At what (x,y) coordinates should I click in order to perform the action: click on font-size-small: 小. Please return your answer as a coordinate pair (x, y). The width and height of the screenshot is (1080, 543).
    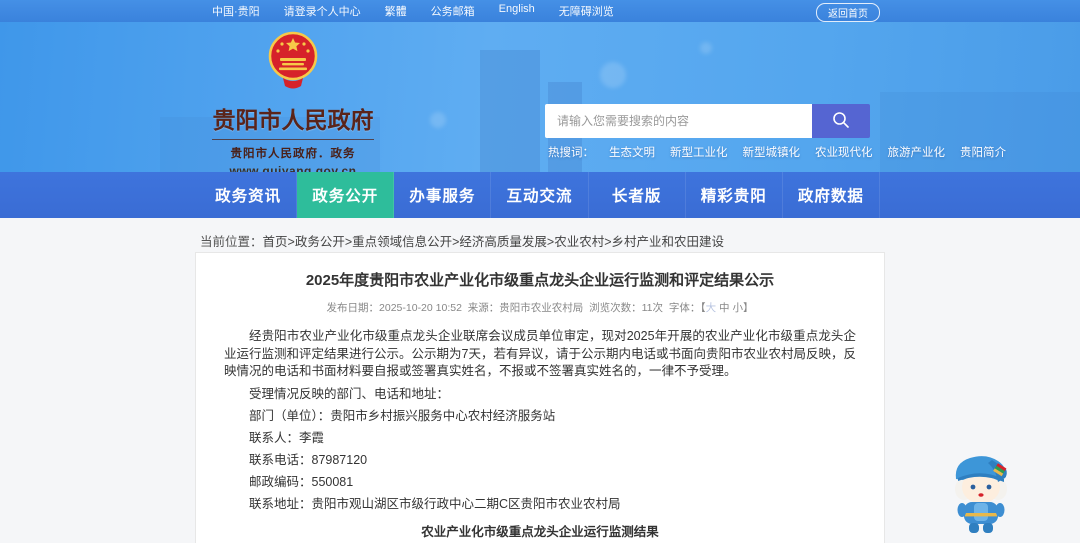
    Looking at the image, I should click on (737, 308).